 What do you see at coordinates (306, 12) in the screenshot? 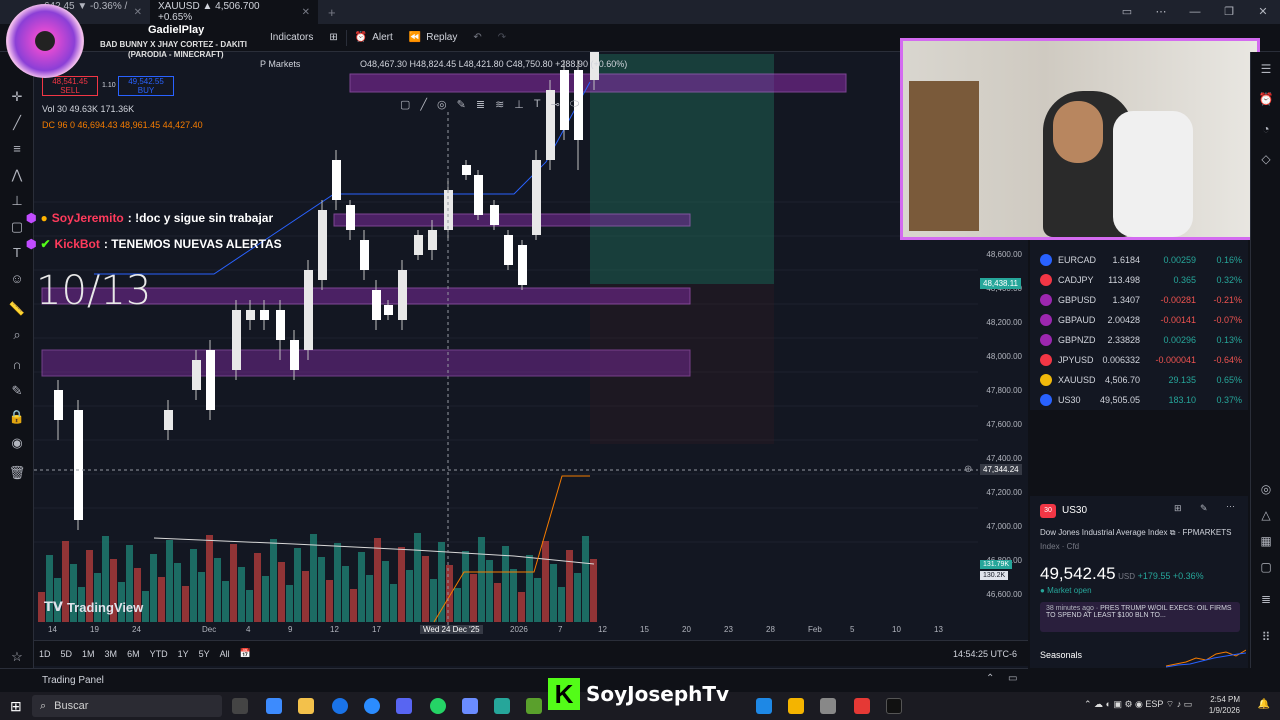
I see `close-icon: ✕` at bounding box center [306, 12].